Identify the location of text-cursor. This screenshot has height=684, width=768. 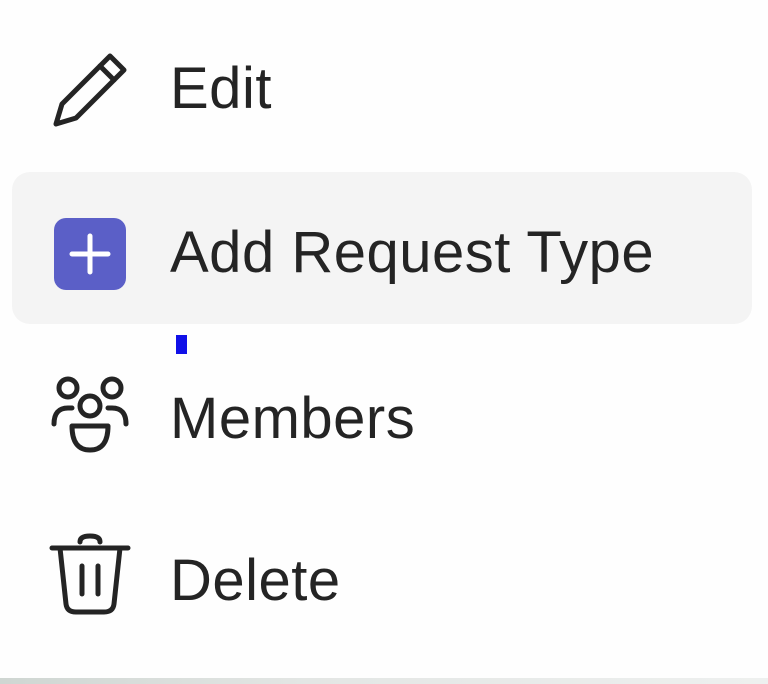
(181, 344).